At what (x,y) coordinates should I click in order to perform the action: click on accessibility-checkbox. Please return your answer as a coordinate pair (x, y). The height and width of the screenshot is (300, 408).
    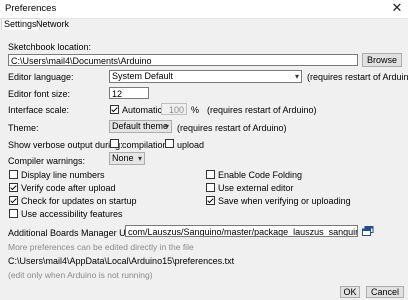
    Looking at the image, I should click on (13, 213).